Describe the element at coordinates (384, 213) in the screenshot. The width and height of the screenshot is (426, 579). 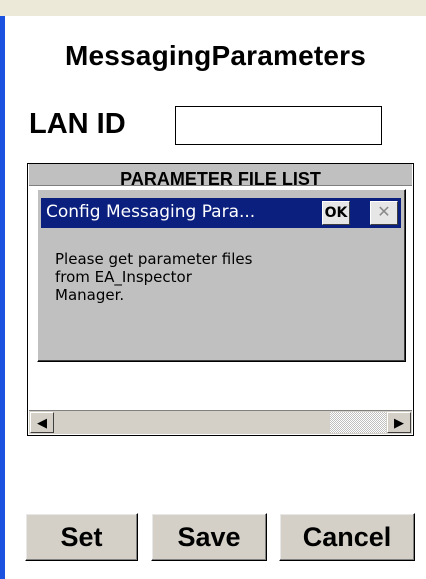
I see `close-icon: ✕` at that location.